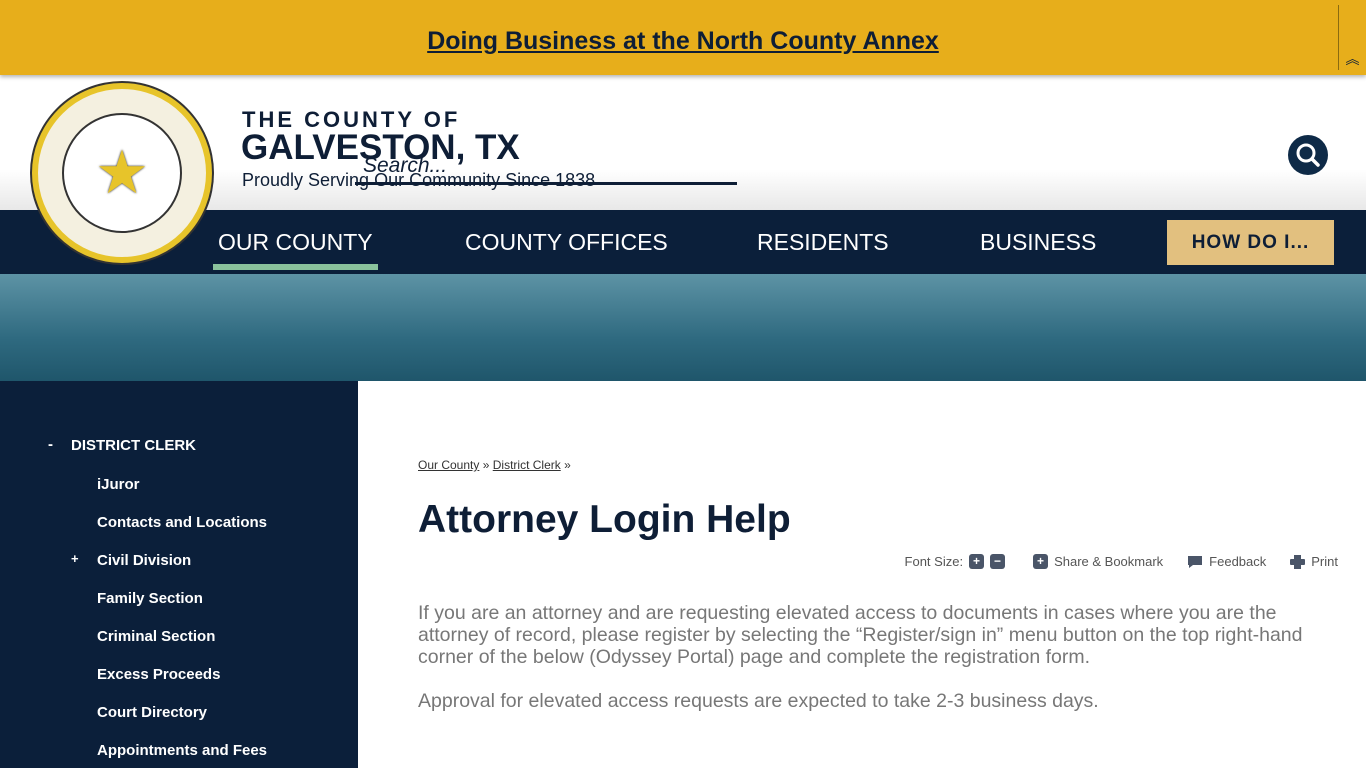 This screenshot has height=768, width=1366. What do you see at coordinates (683, 41) in the screenshot?
I see `alert-link: Doing Business at the North County Annex` at bounding box center [683, 41].